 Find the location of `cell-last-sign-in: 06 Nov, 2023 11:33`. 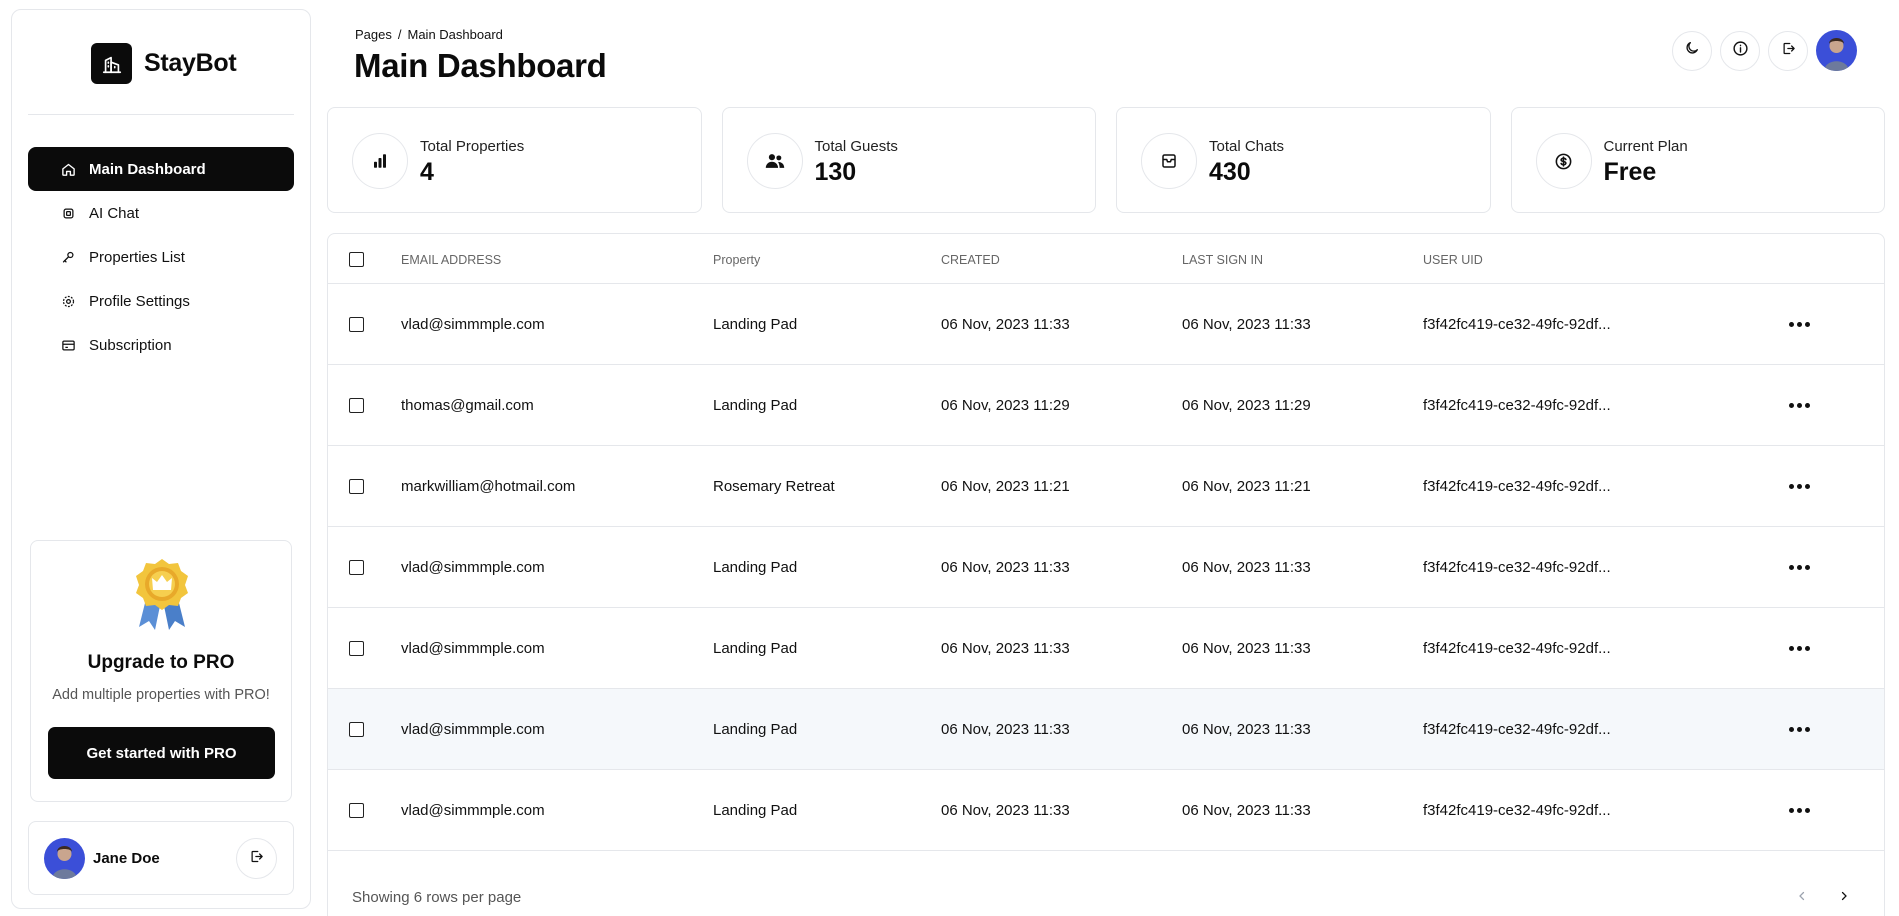

cell-last-sign-in: 06 Nov, 2023 11:33 is located at coordinates (1246, 729).